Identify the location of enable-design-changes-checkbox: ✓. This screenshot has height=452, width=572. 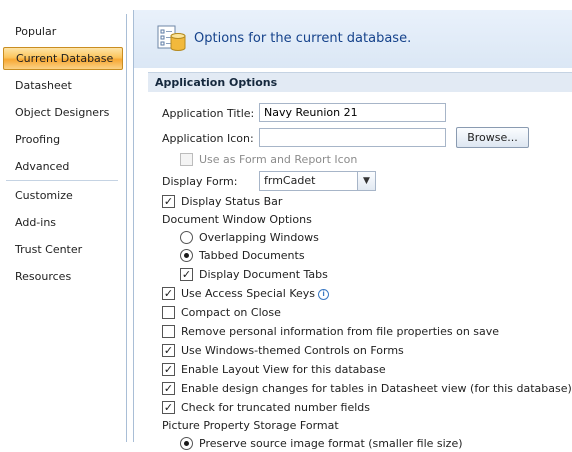
(168, 388).